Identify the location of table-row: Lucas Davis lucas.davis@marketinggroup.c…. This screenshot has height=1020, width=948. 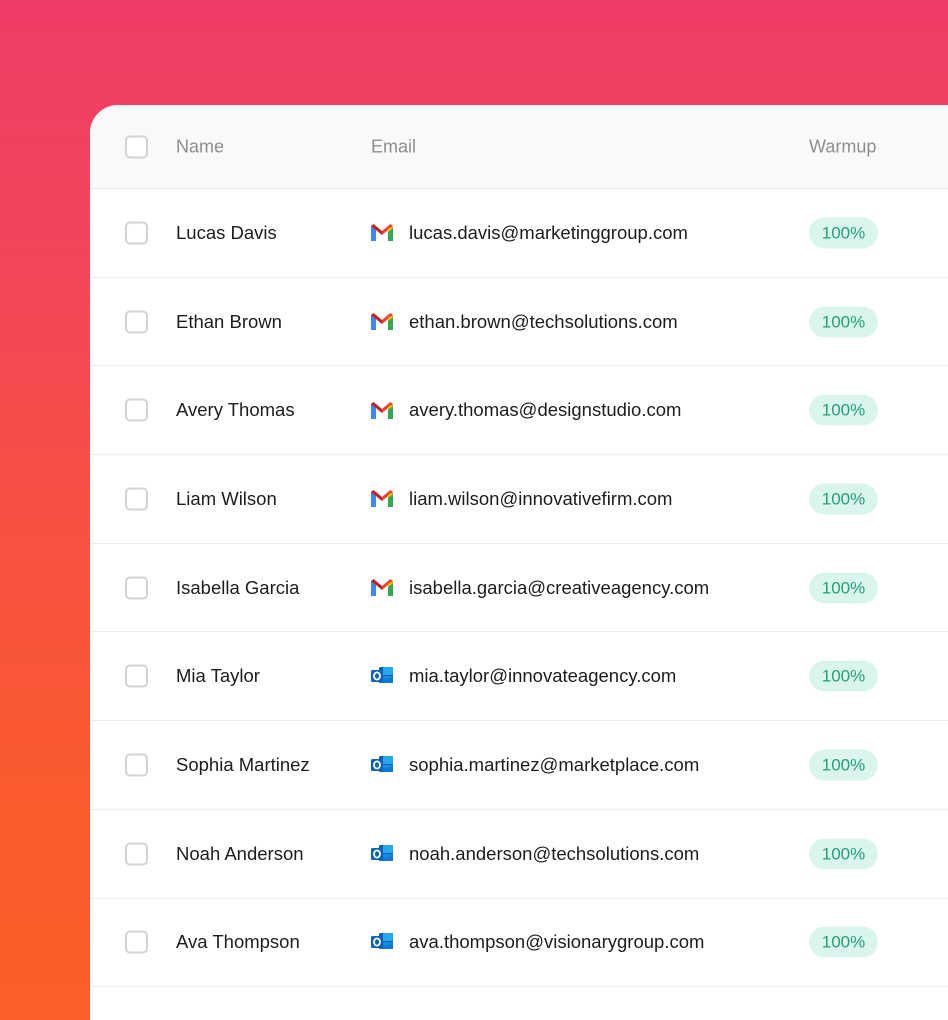
(519, 233).